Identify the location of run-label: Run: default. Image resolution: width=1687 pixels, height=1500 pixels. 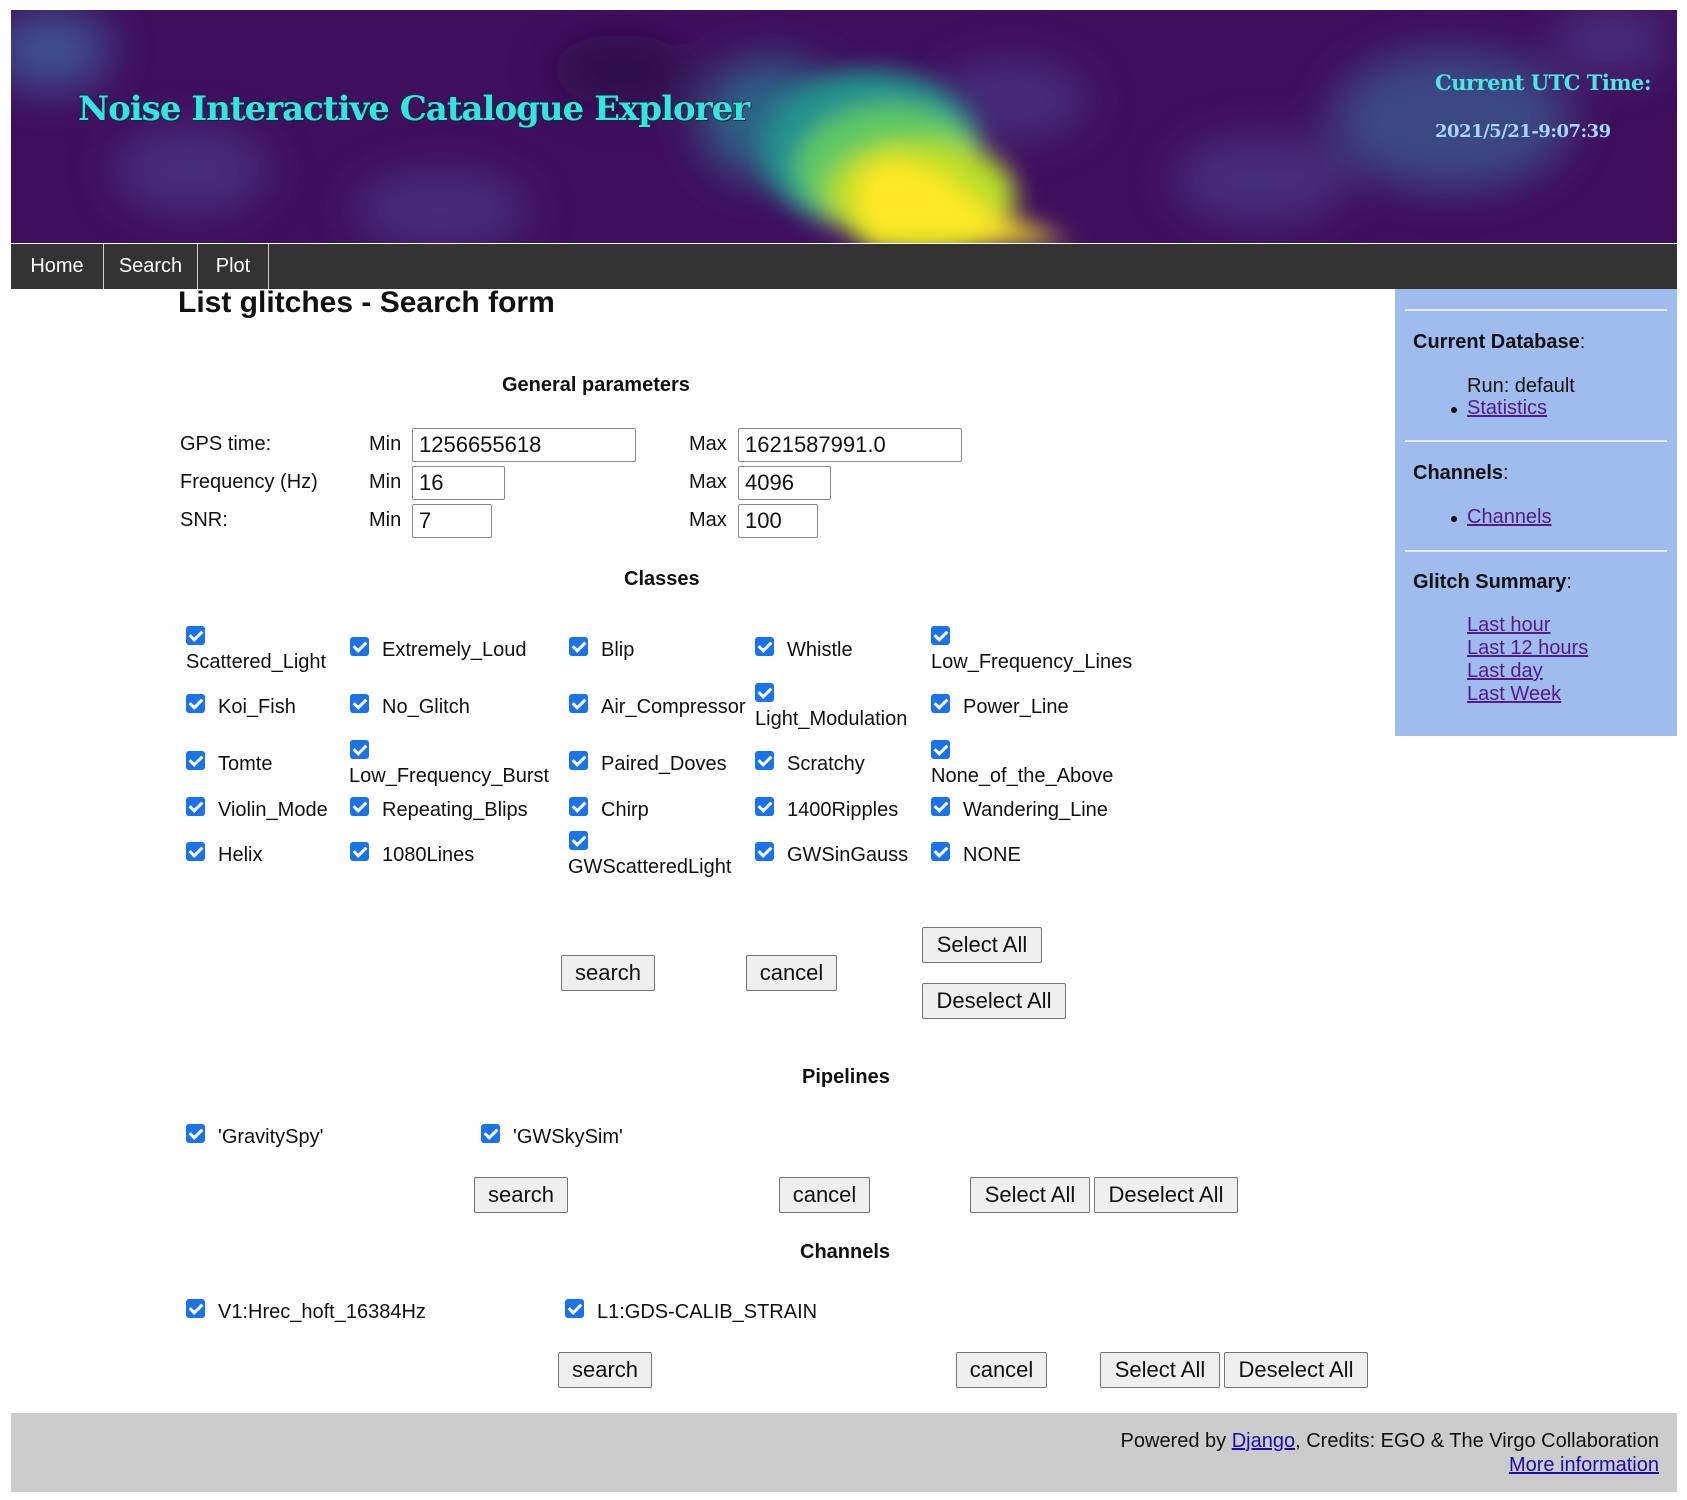
(1521, 386).